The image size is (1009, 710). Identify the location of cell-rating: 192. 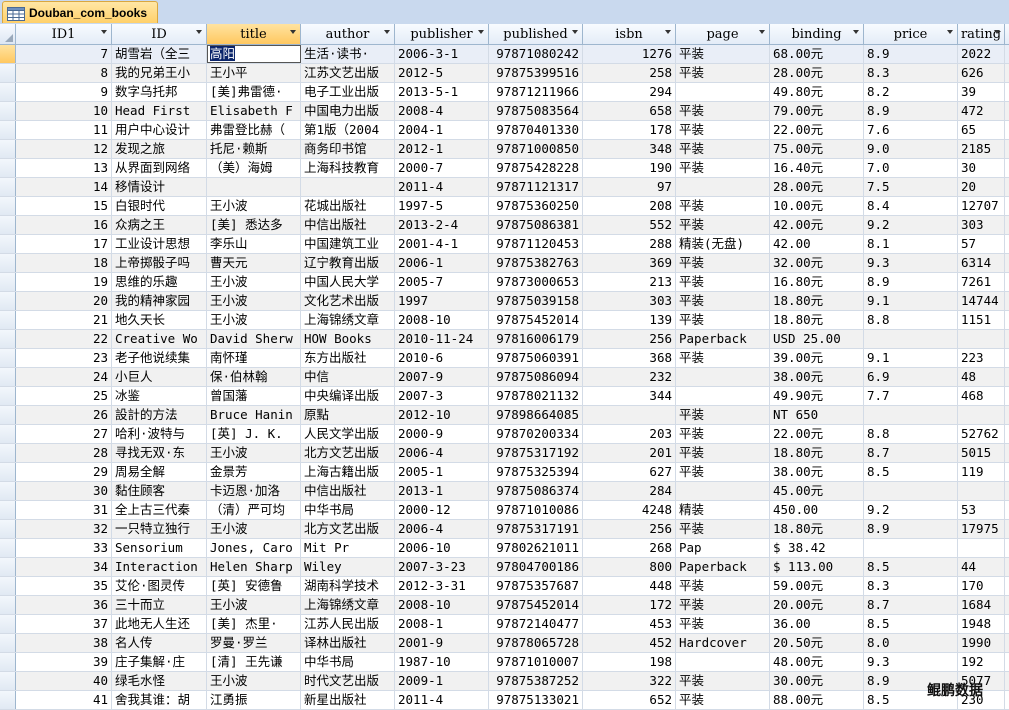
(981, 662).